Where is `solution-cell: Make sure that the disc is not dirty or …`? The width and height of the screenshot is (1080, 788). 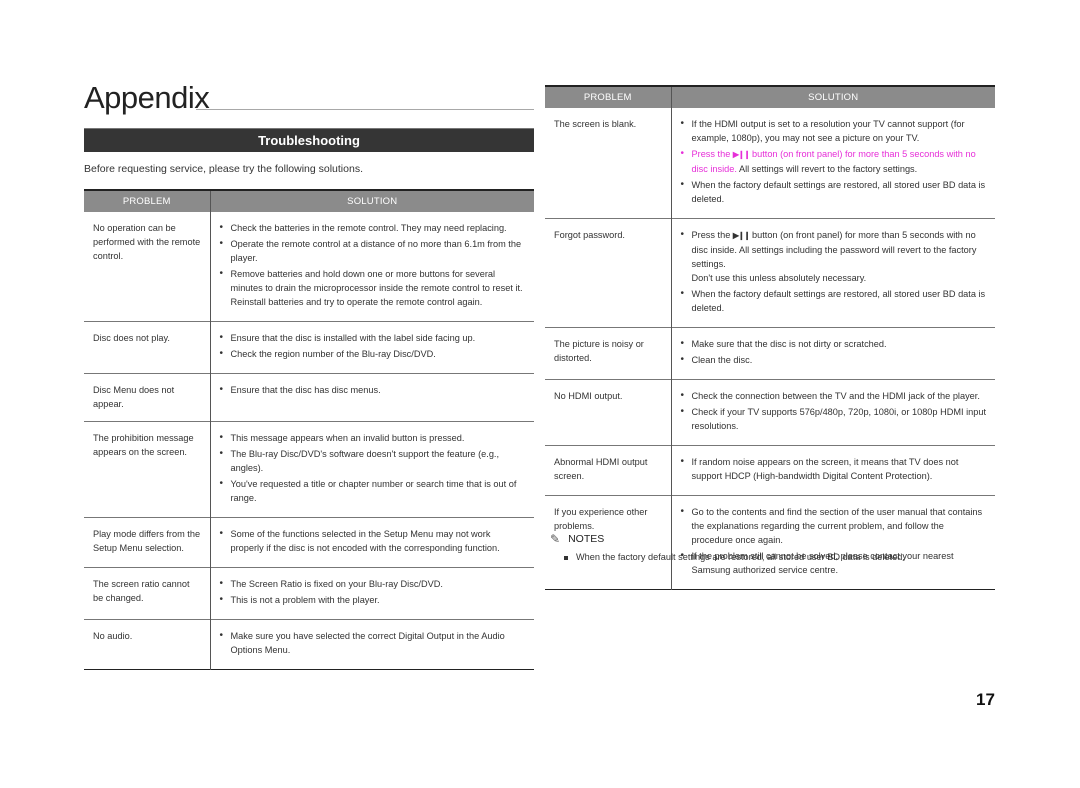 solution-cell: Make sure that the disc is not dirty or … is located at coordinates (832, 353).